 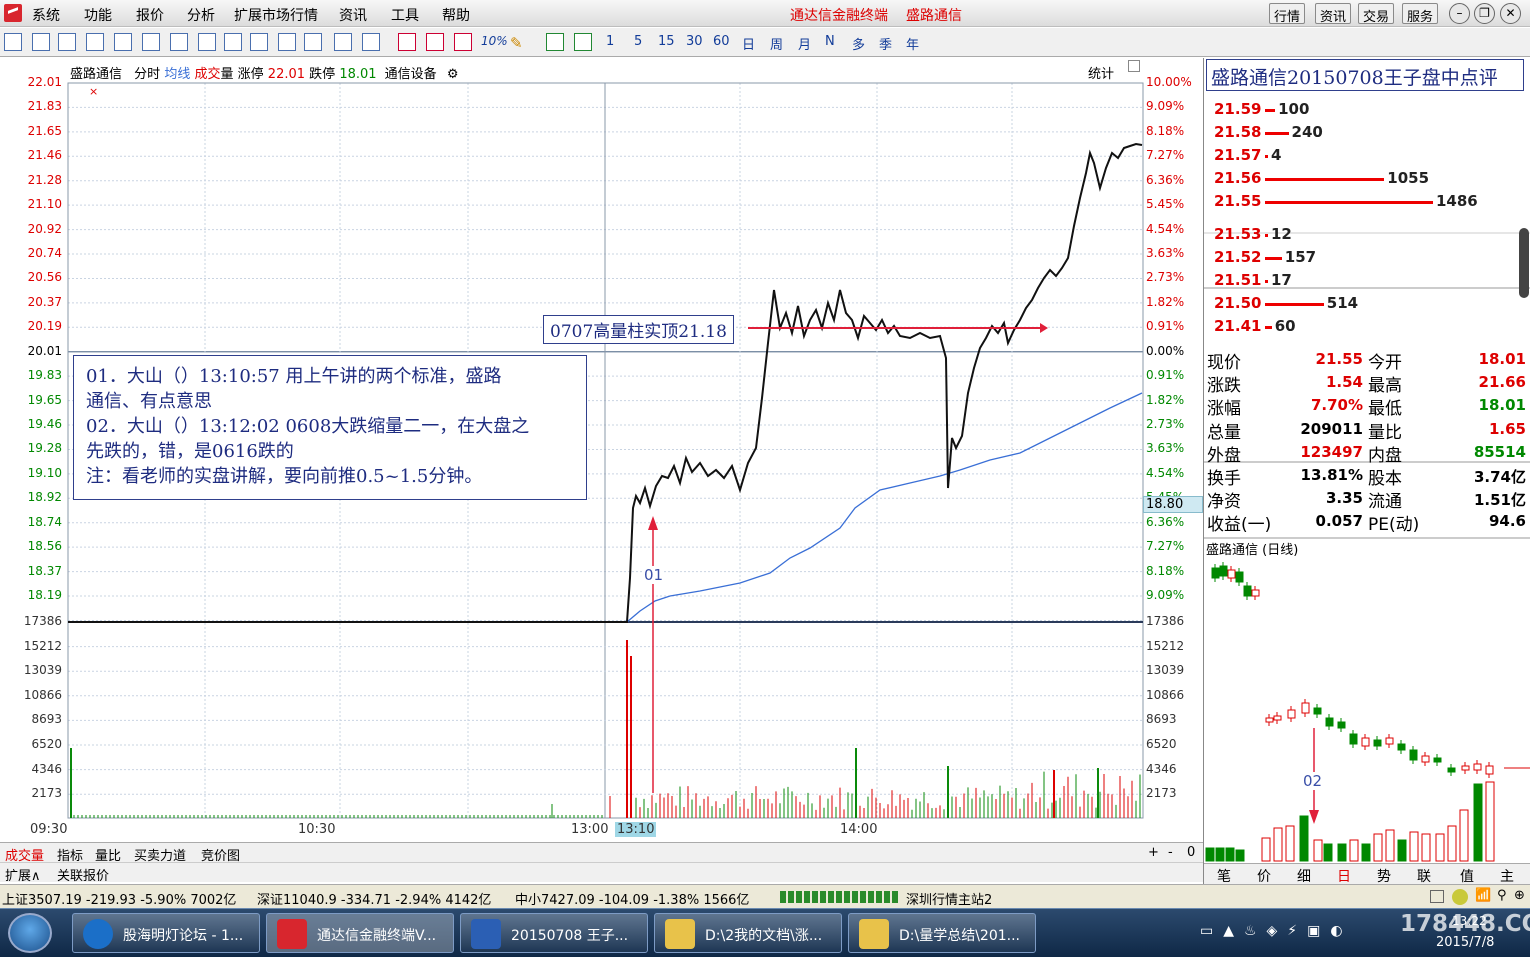 I want to click on zoom-out-button: -, so click(x=1170, y=852).